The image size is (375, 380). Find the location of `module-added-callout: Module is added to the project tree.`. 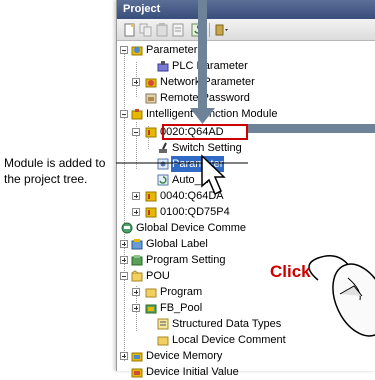

module-added-callout: Module is added to the project tree. is located at coordinates (55, 171).